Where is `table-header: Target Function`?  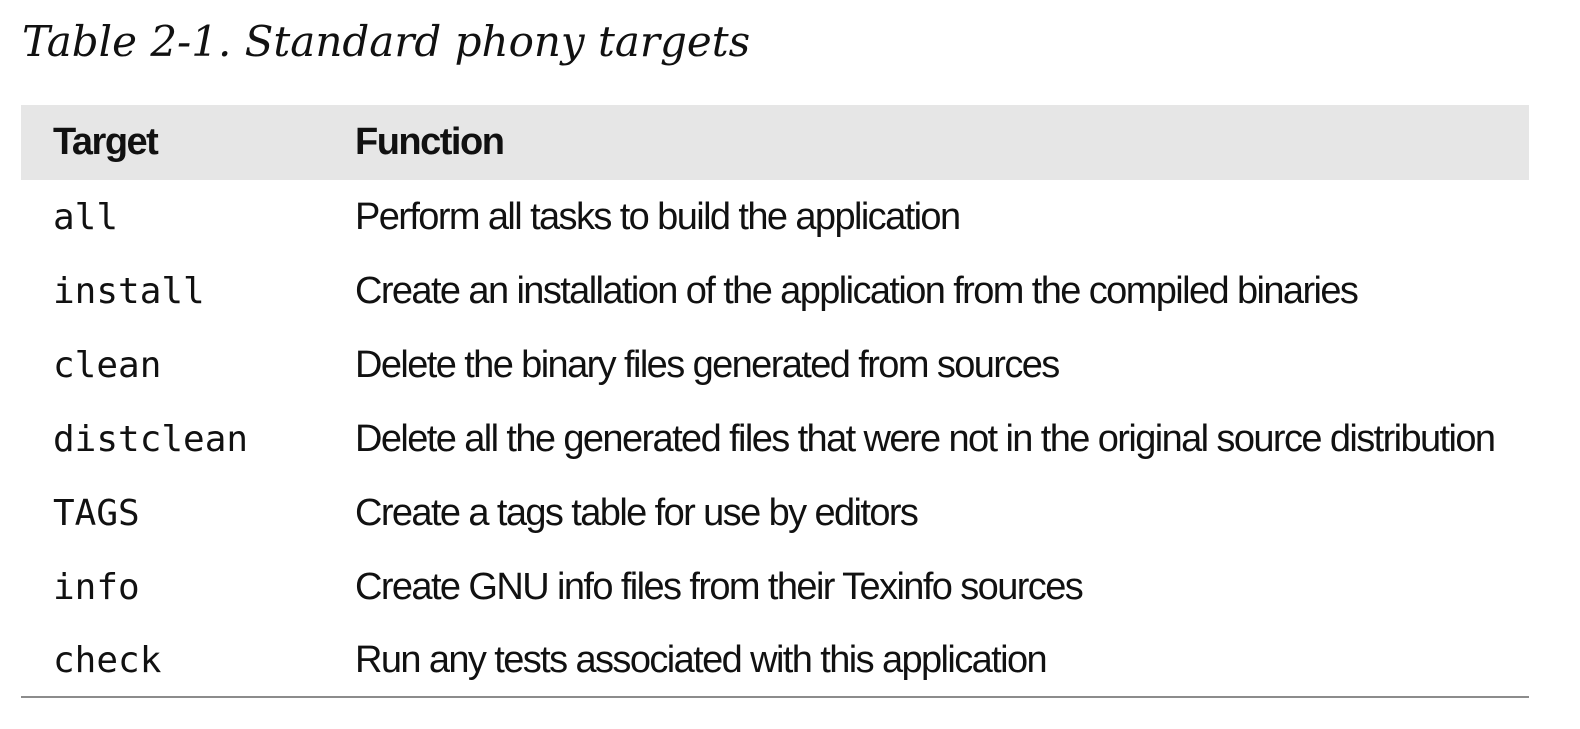
table-header: Target Function is located at coordinates (775, 142).